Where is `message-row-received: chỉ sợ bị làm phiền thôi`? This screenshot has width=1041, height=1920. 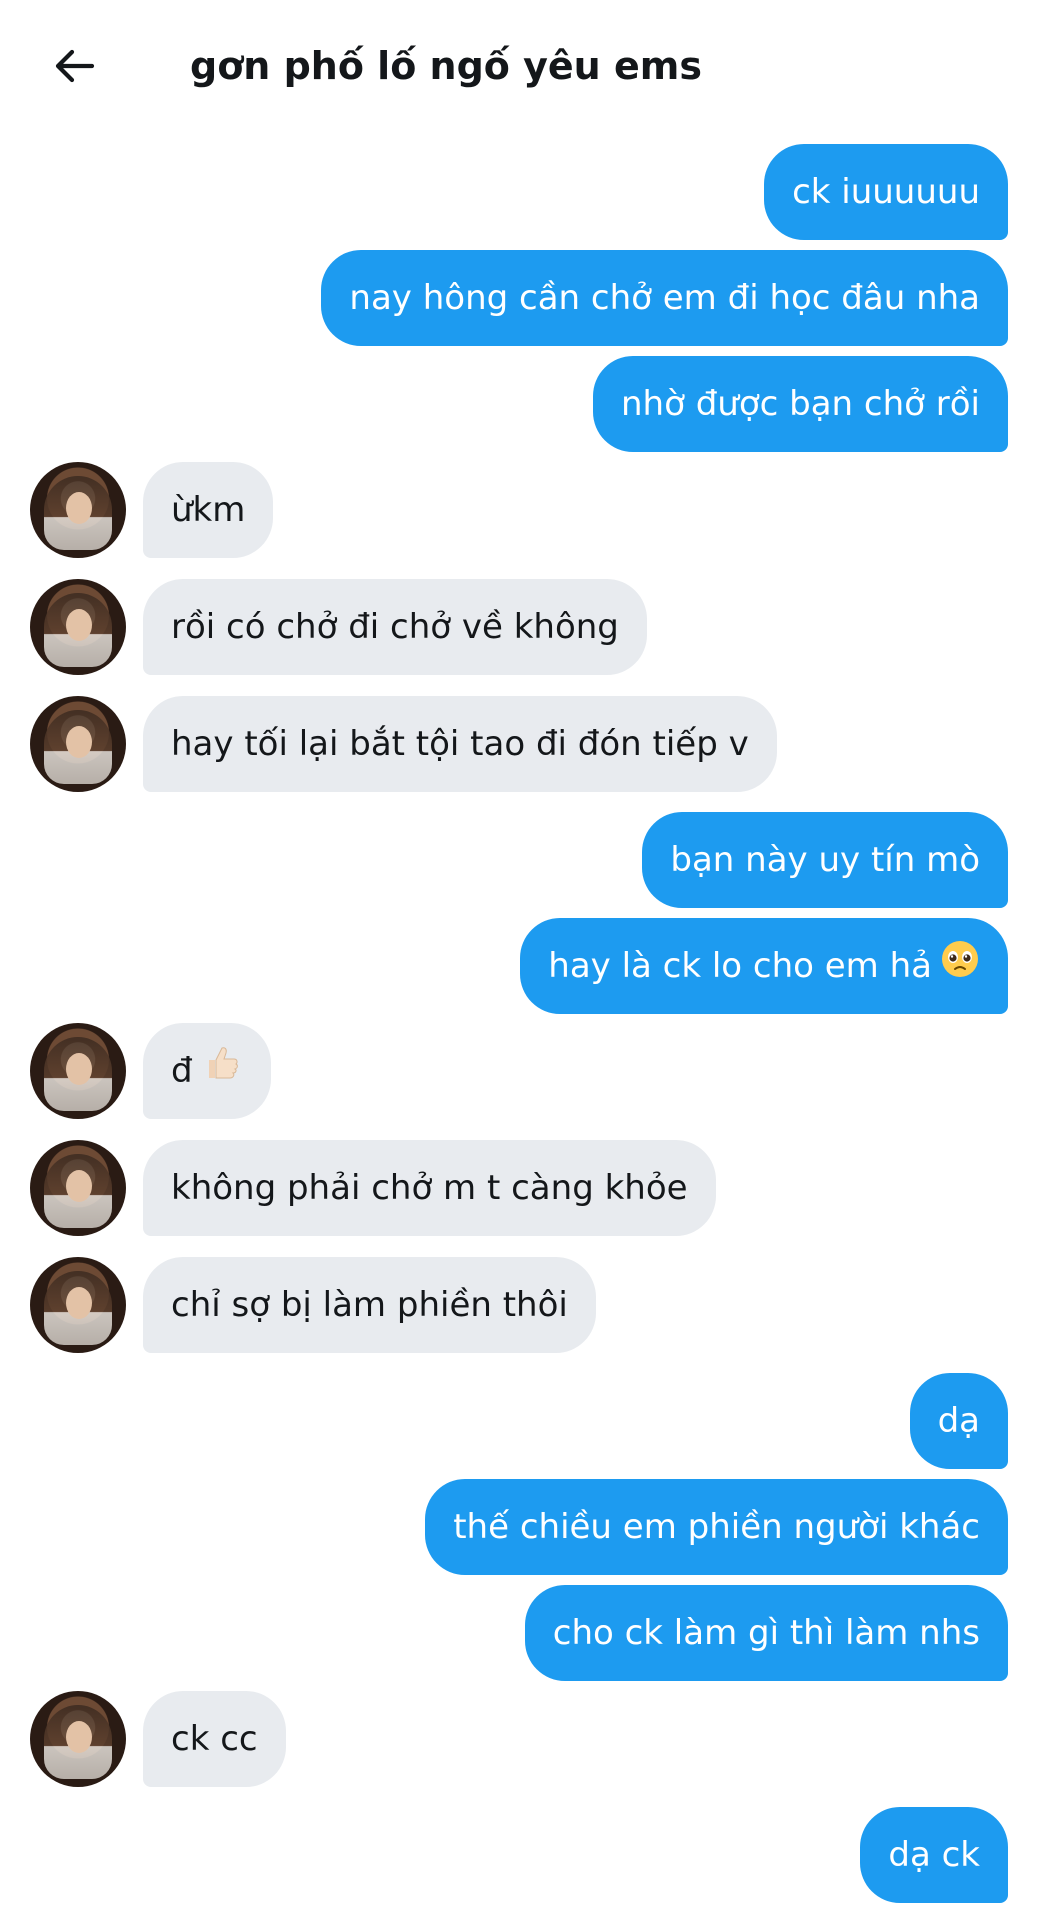
message-row-received: chỉ sợ bị làm phiền thôi is located at coordinates (520, 1305).